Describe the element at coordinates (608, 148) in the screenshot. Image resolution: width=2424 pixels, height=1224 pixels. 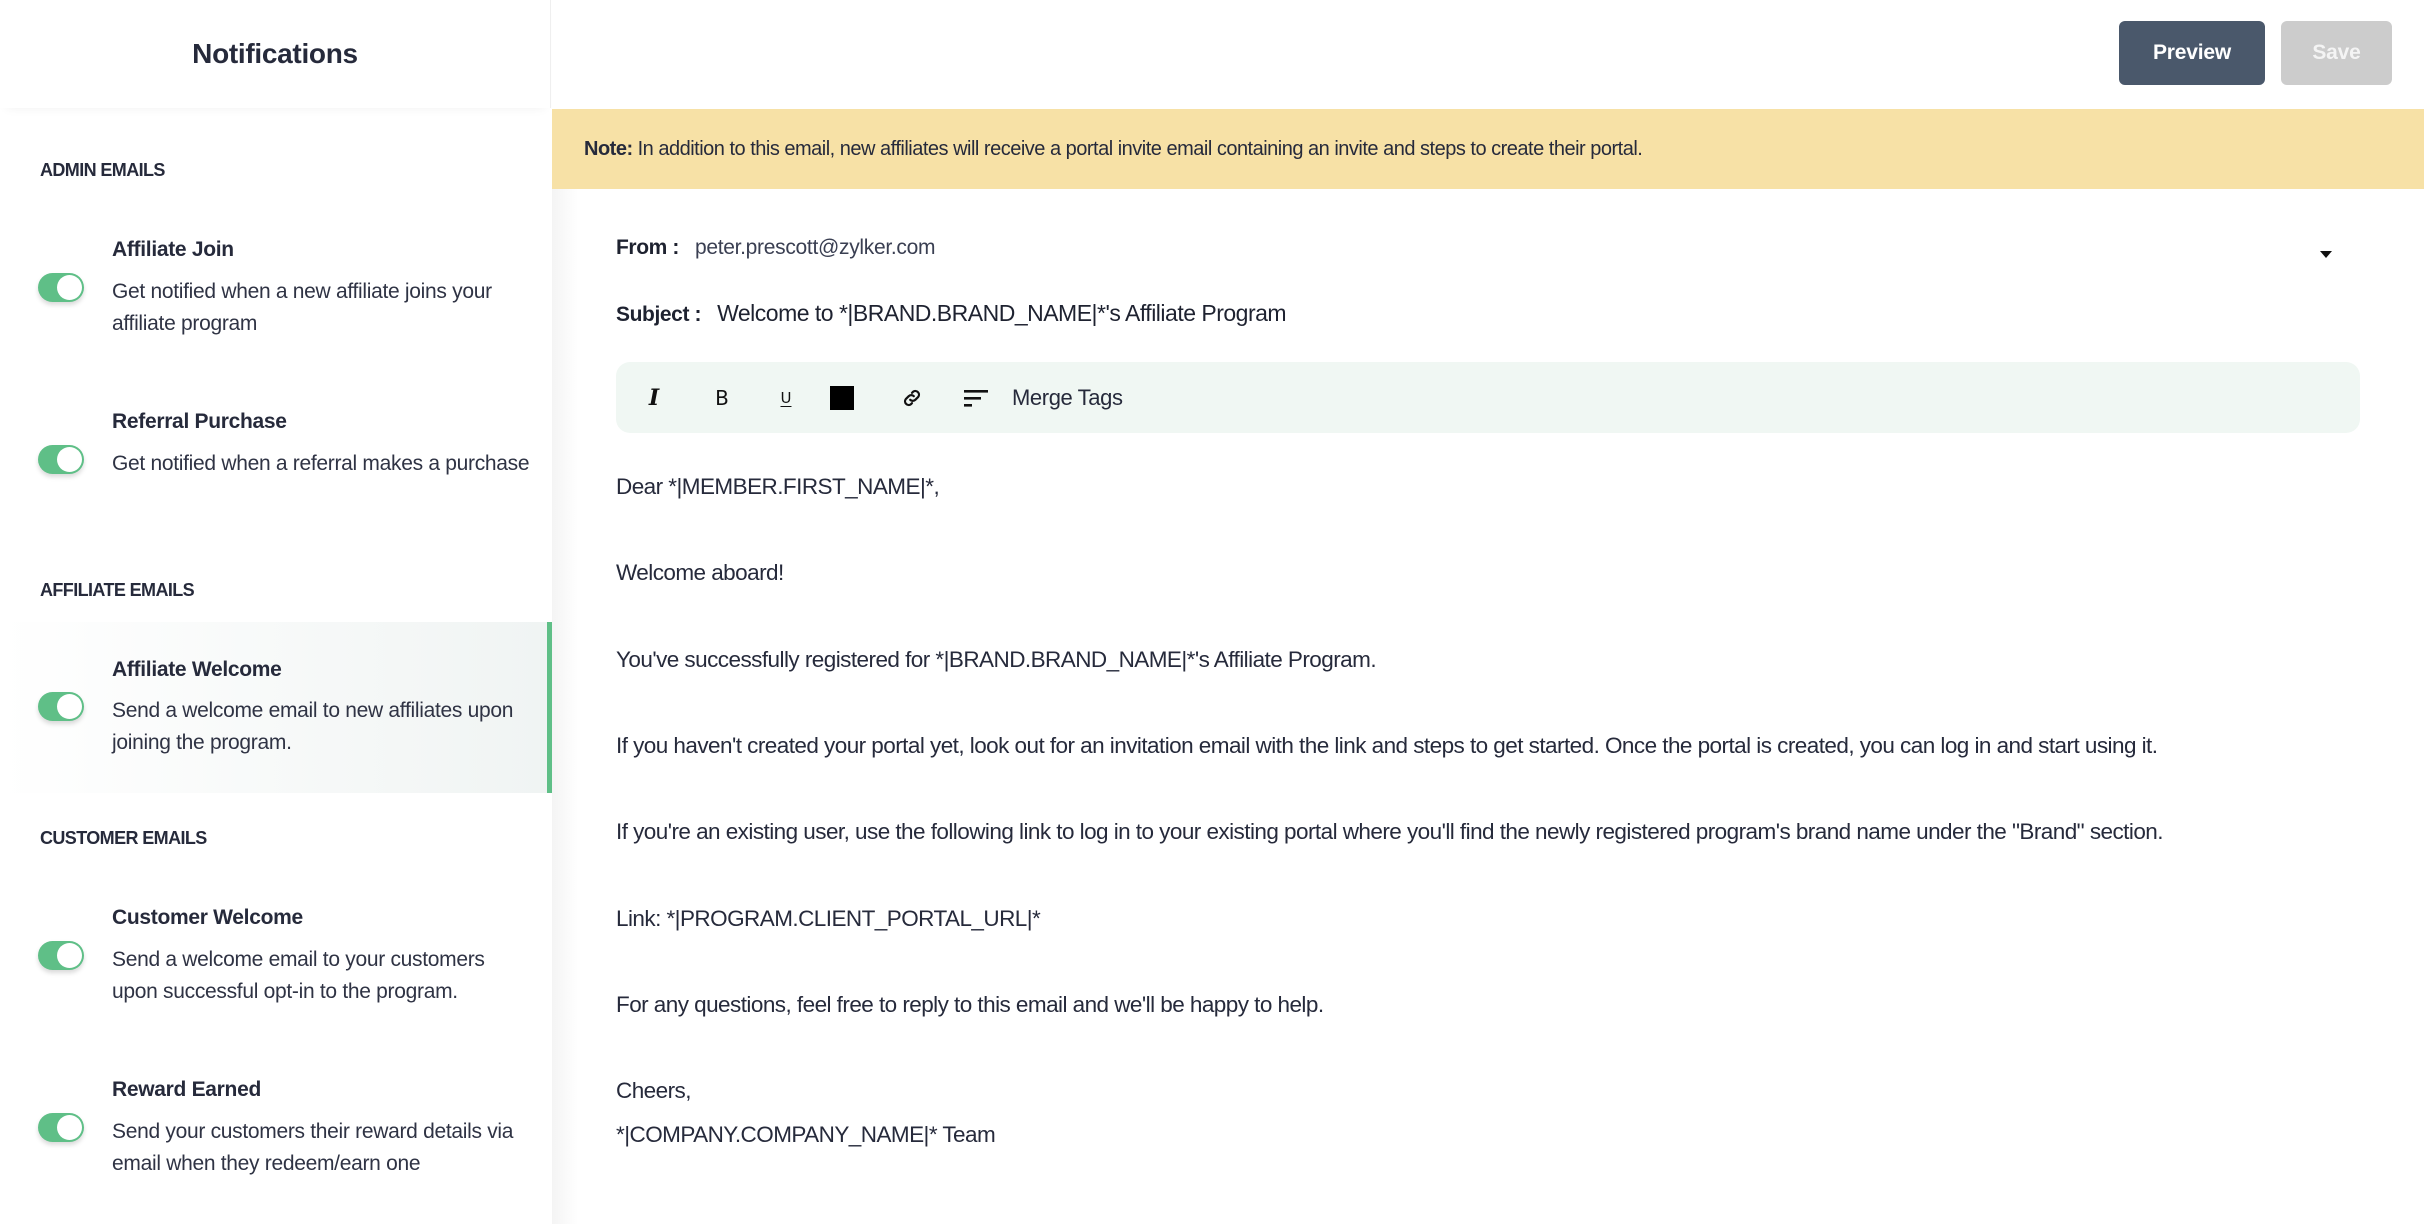
I see `note-label: Note:` at that location.